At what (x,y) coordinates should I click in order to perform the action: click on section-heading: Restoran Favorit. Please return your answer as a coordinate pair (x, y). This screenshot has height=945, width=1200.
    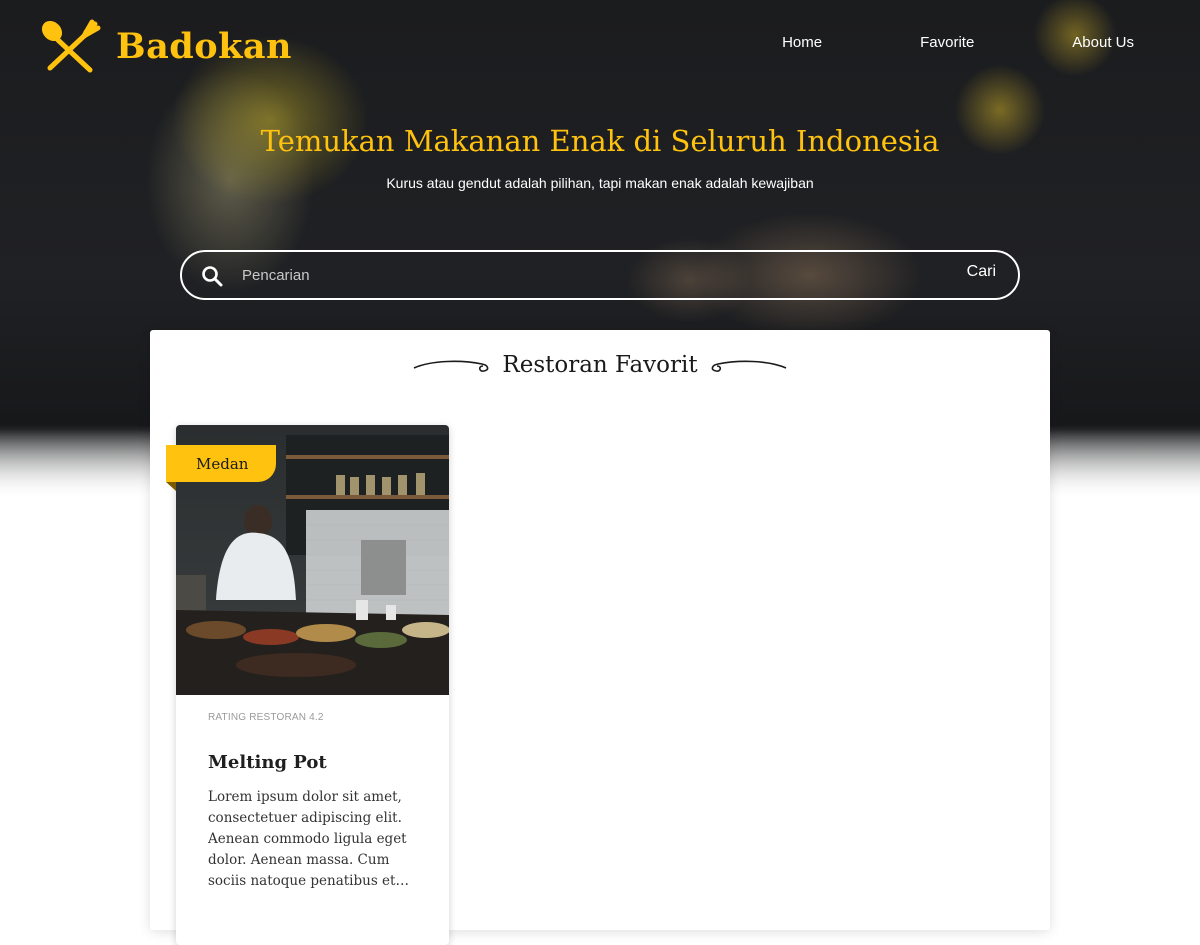
    Looking at the image, I should click on (600, 365).